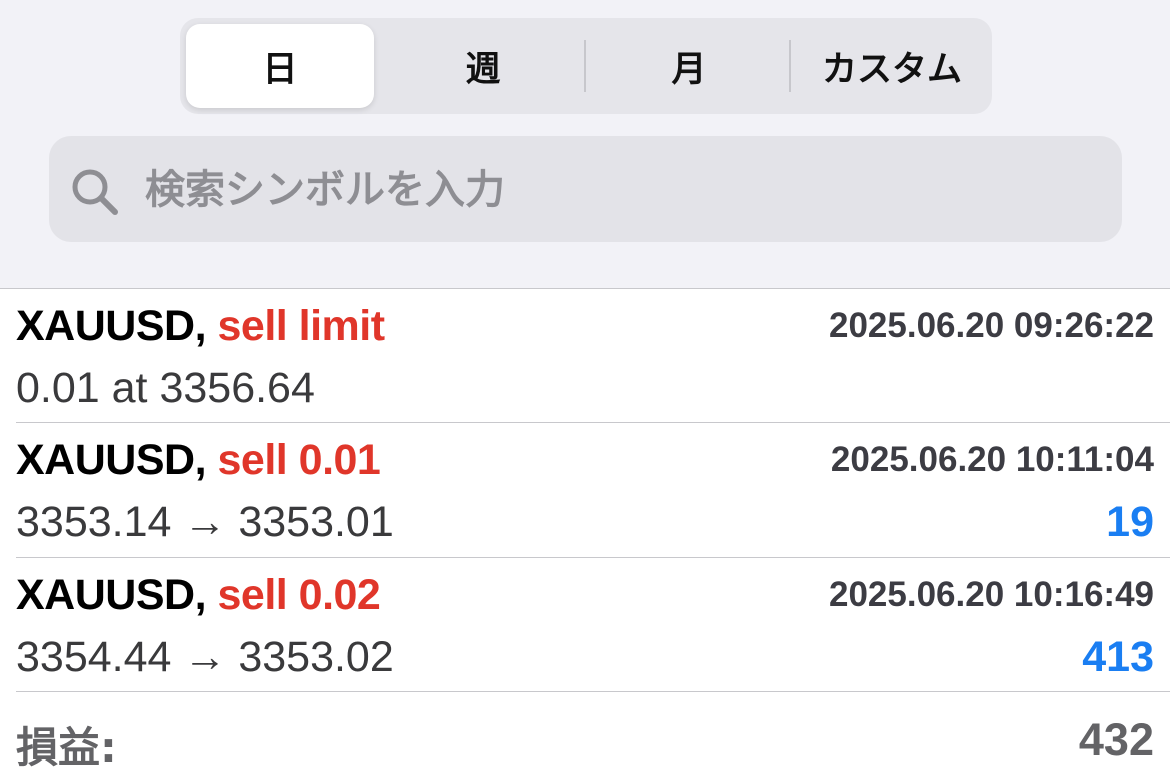 This screenshot has width=1170, height=784. Describe the element at coordinates (790, 66) in the screenshot. I see `segment-divider` at that location.